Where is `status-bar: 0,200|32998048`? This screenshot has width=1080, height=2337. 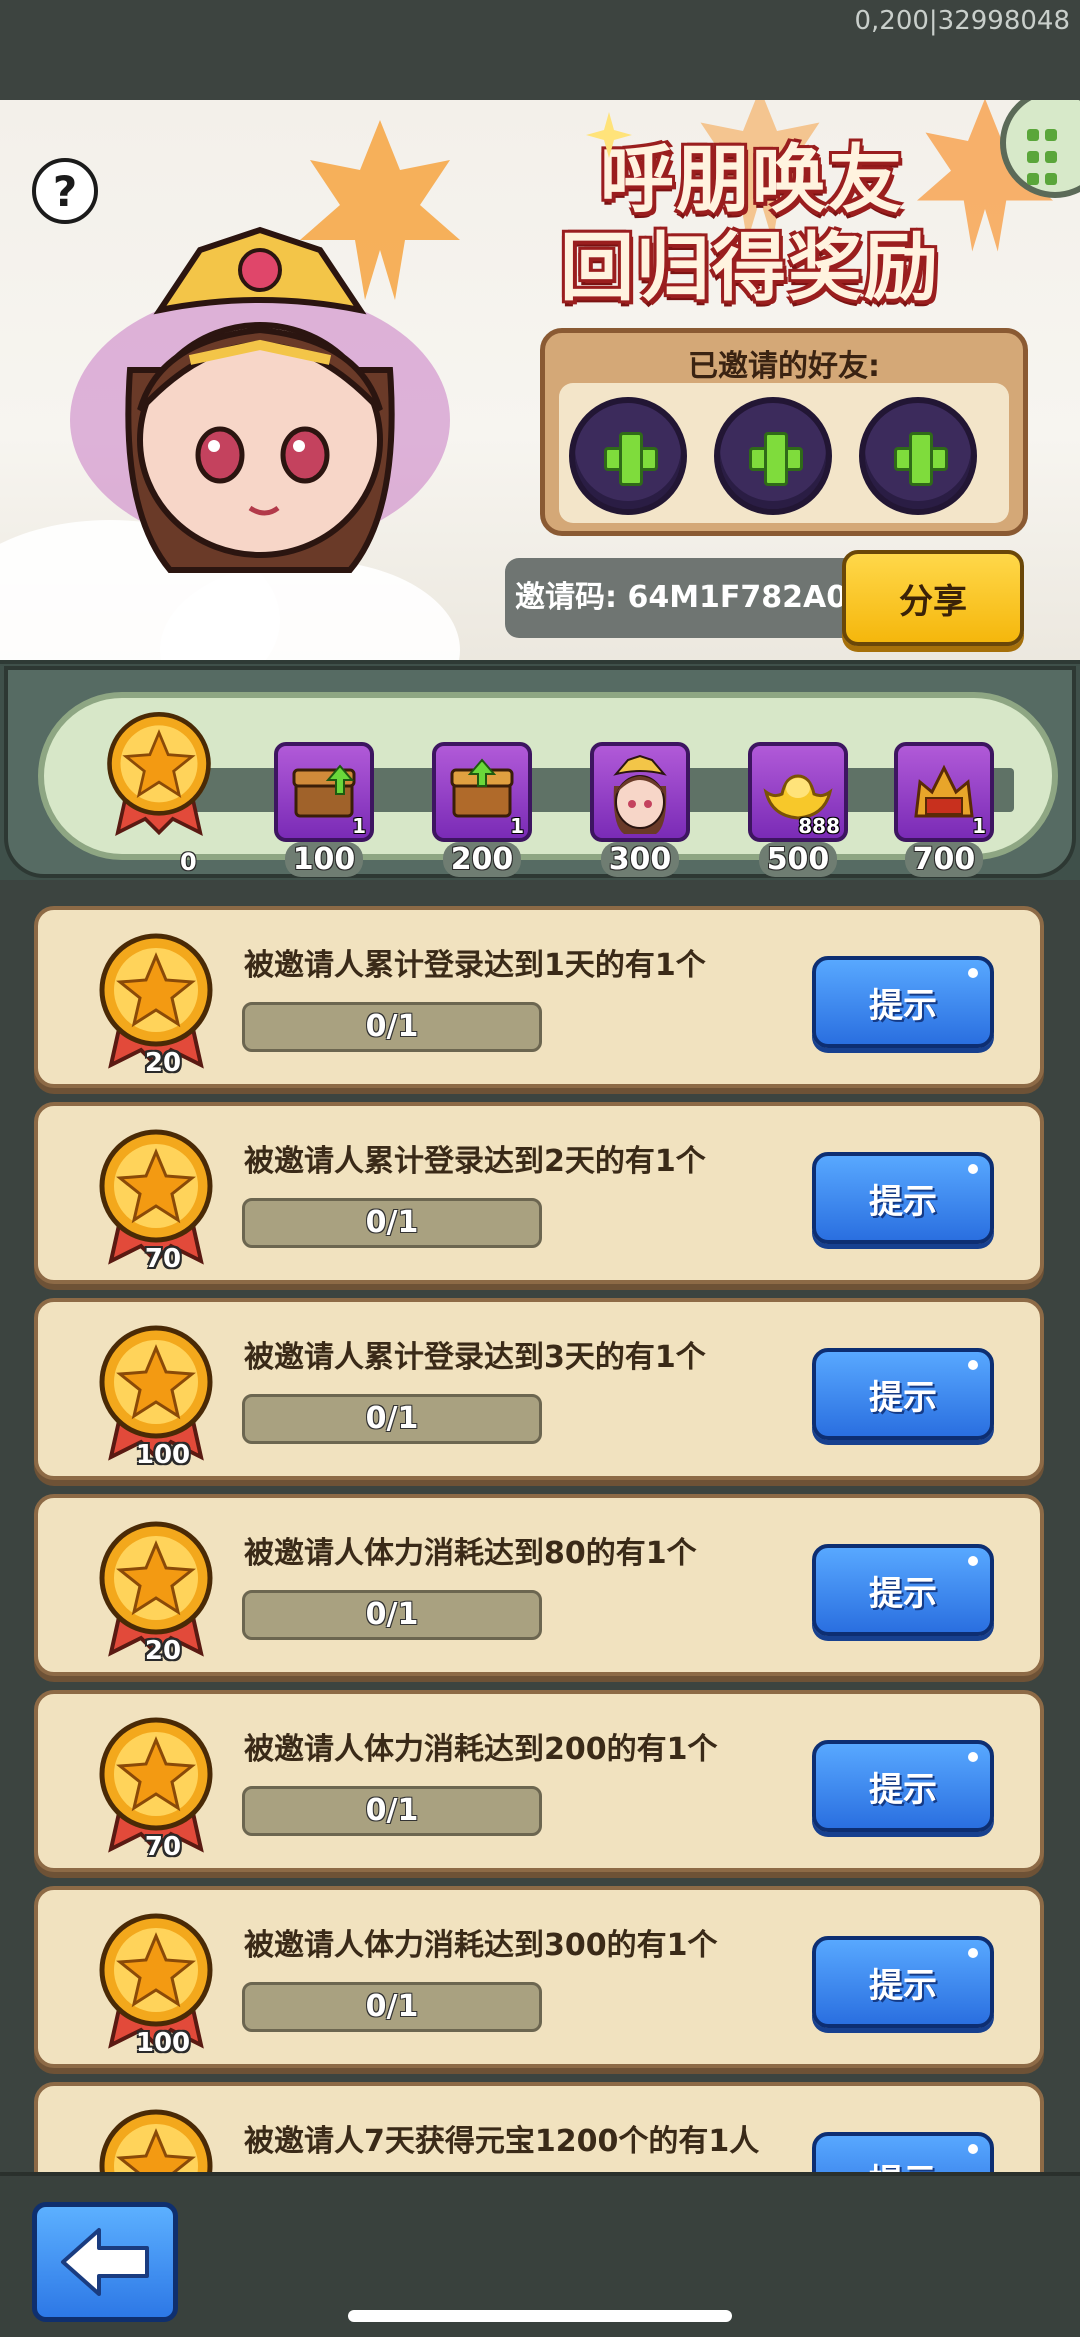
status-bar: 0,200|32998048 is located at coordinates (540, 50).